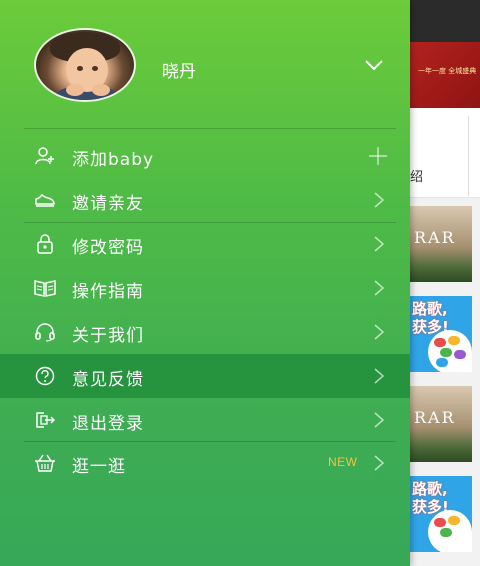  I want to click on menu-label: 添加baby, so click(113, 160).